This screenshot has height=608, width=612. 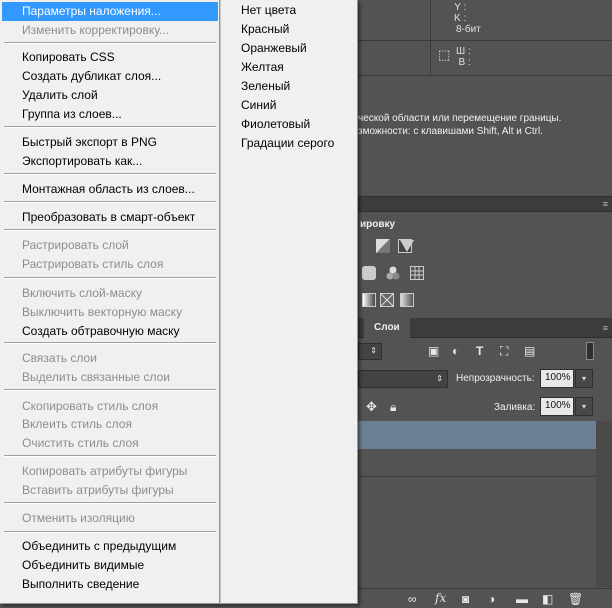 What do you see at coordinates (464, 62) in the screenshot?
I see `info-h-label: В :` at bounding box center [464, 62].